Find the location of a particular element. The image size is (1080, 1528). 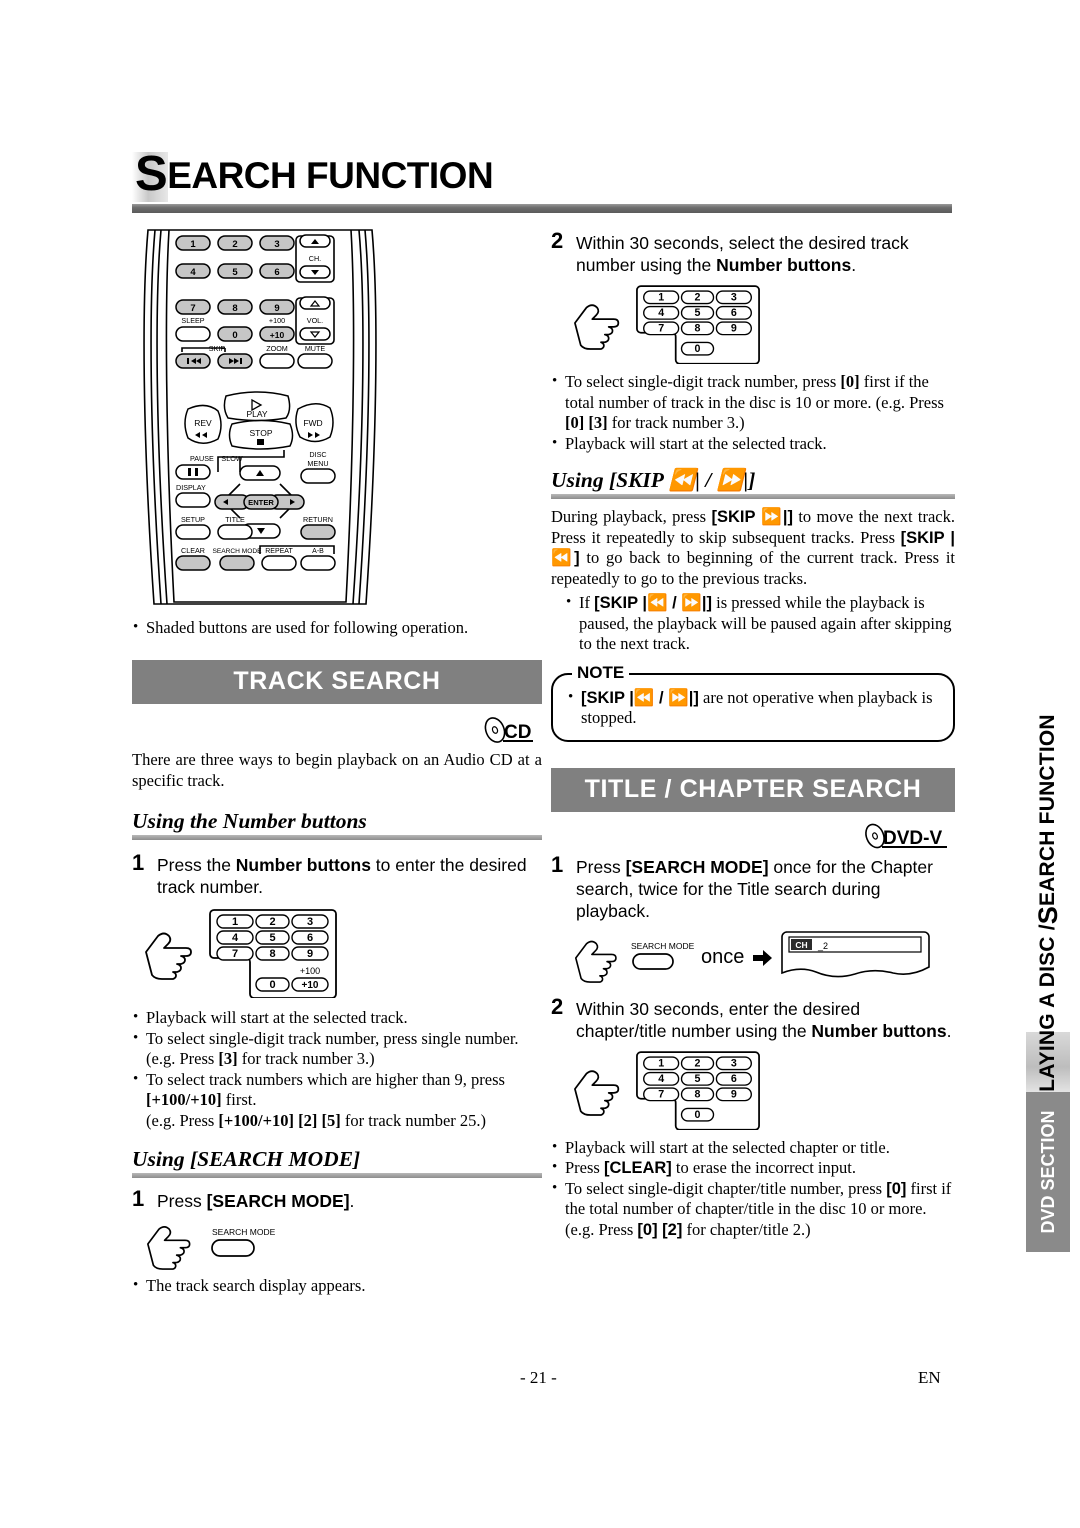

keypad-diagram-basic-2: 1 2 3 4 5 6 7 8 9 0 is located at coordinates (762, 1089).